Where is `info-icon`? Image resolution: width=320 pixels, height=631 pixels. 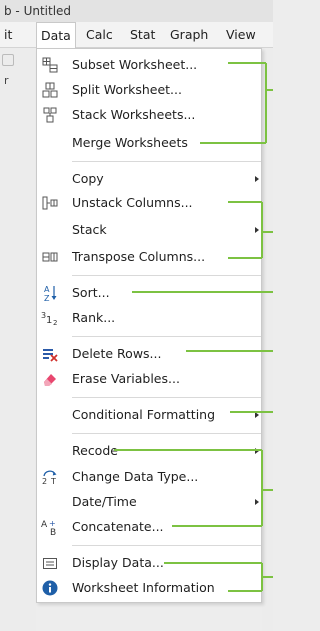 info-icon is located at coordinates (50, 588).